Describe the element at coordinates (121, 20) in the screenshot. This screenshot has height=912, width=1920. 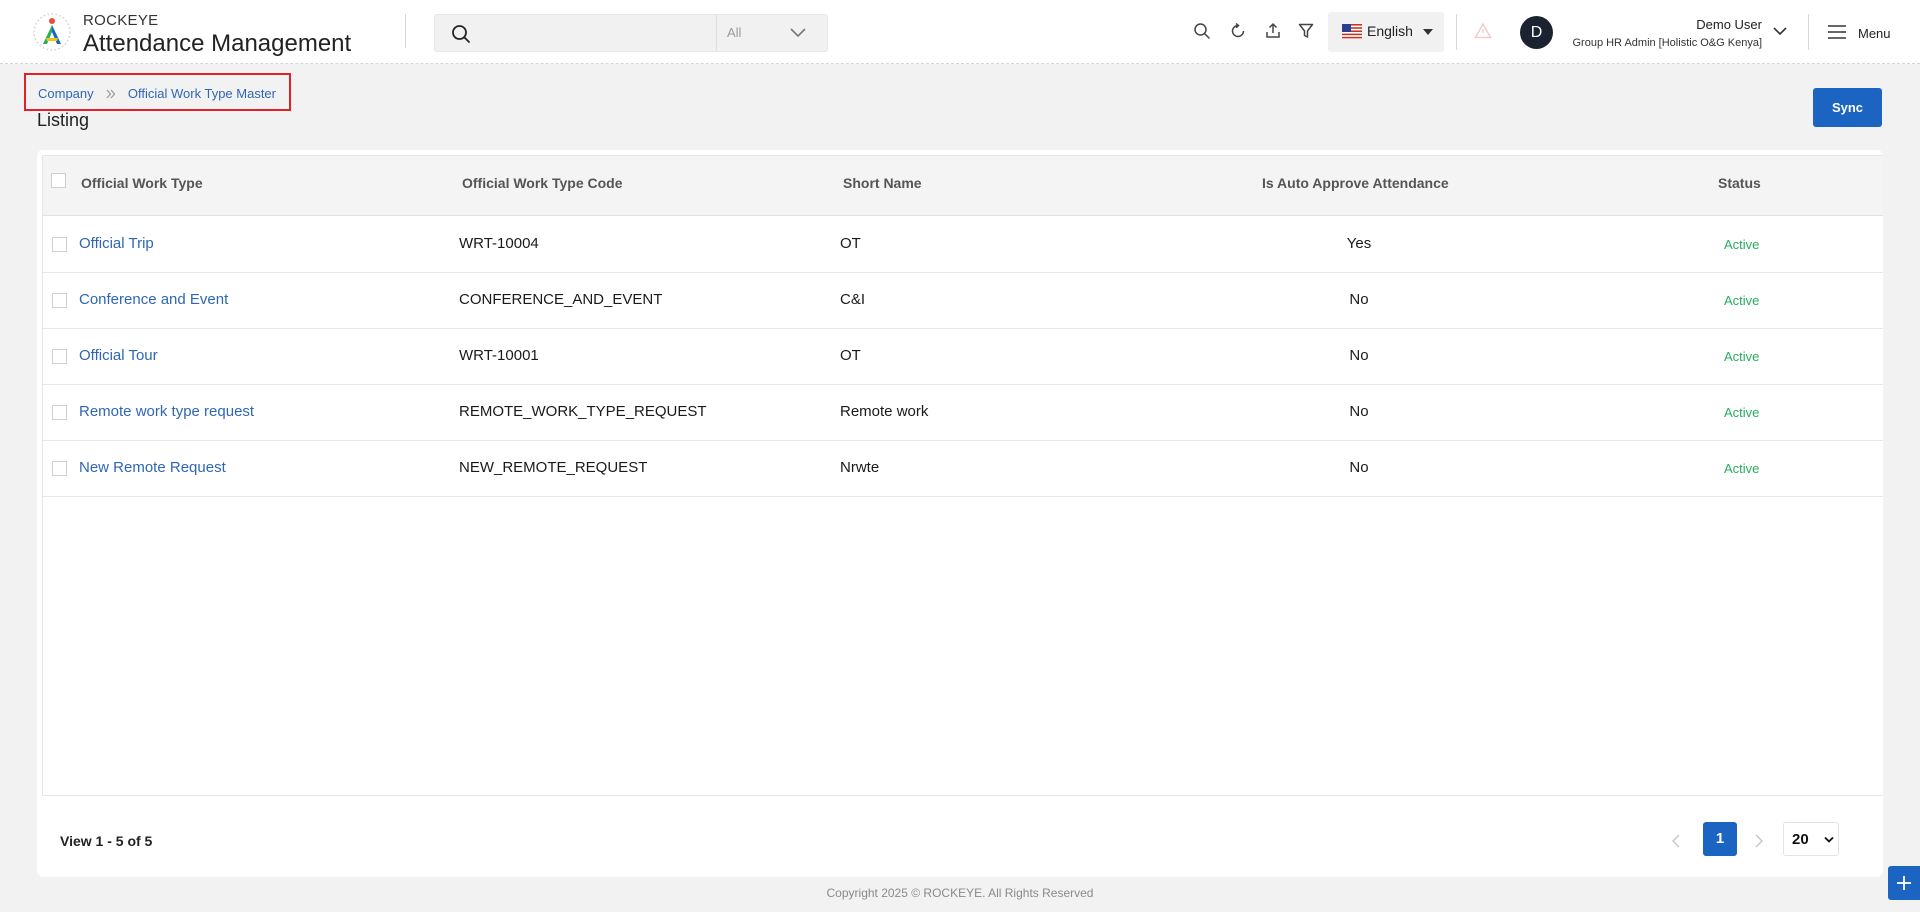
I see `brand-company: ROCKEYE` at that location.